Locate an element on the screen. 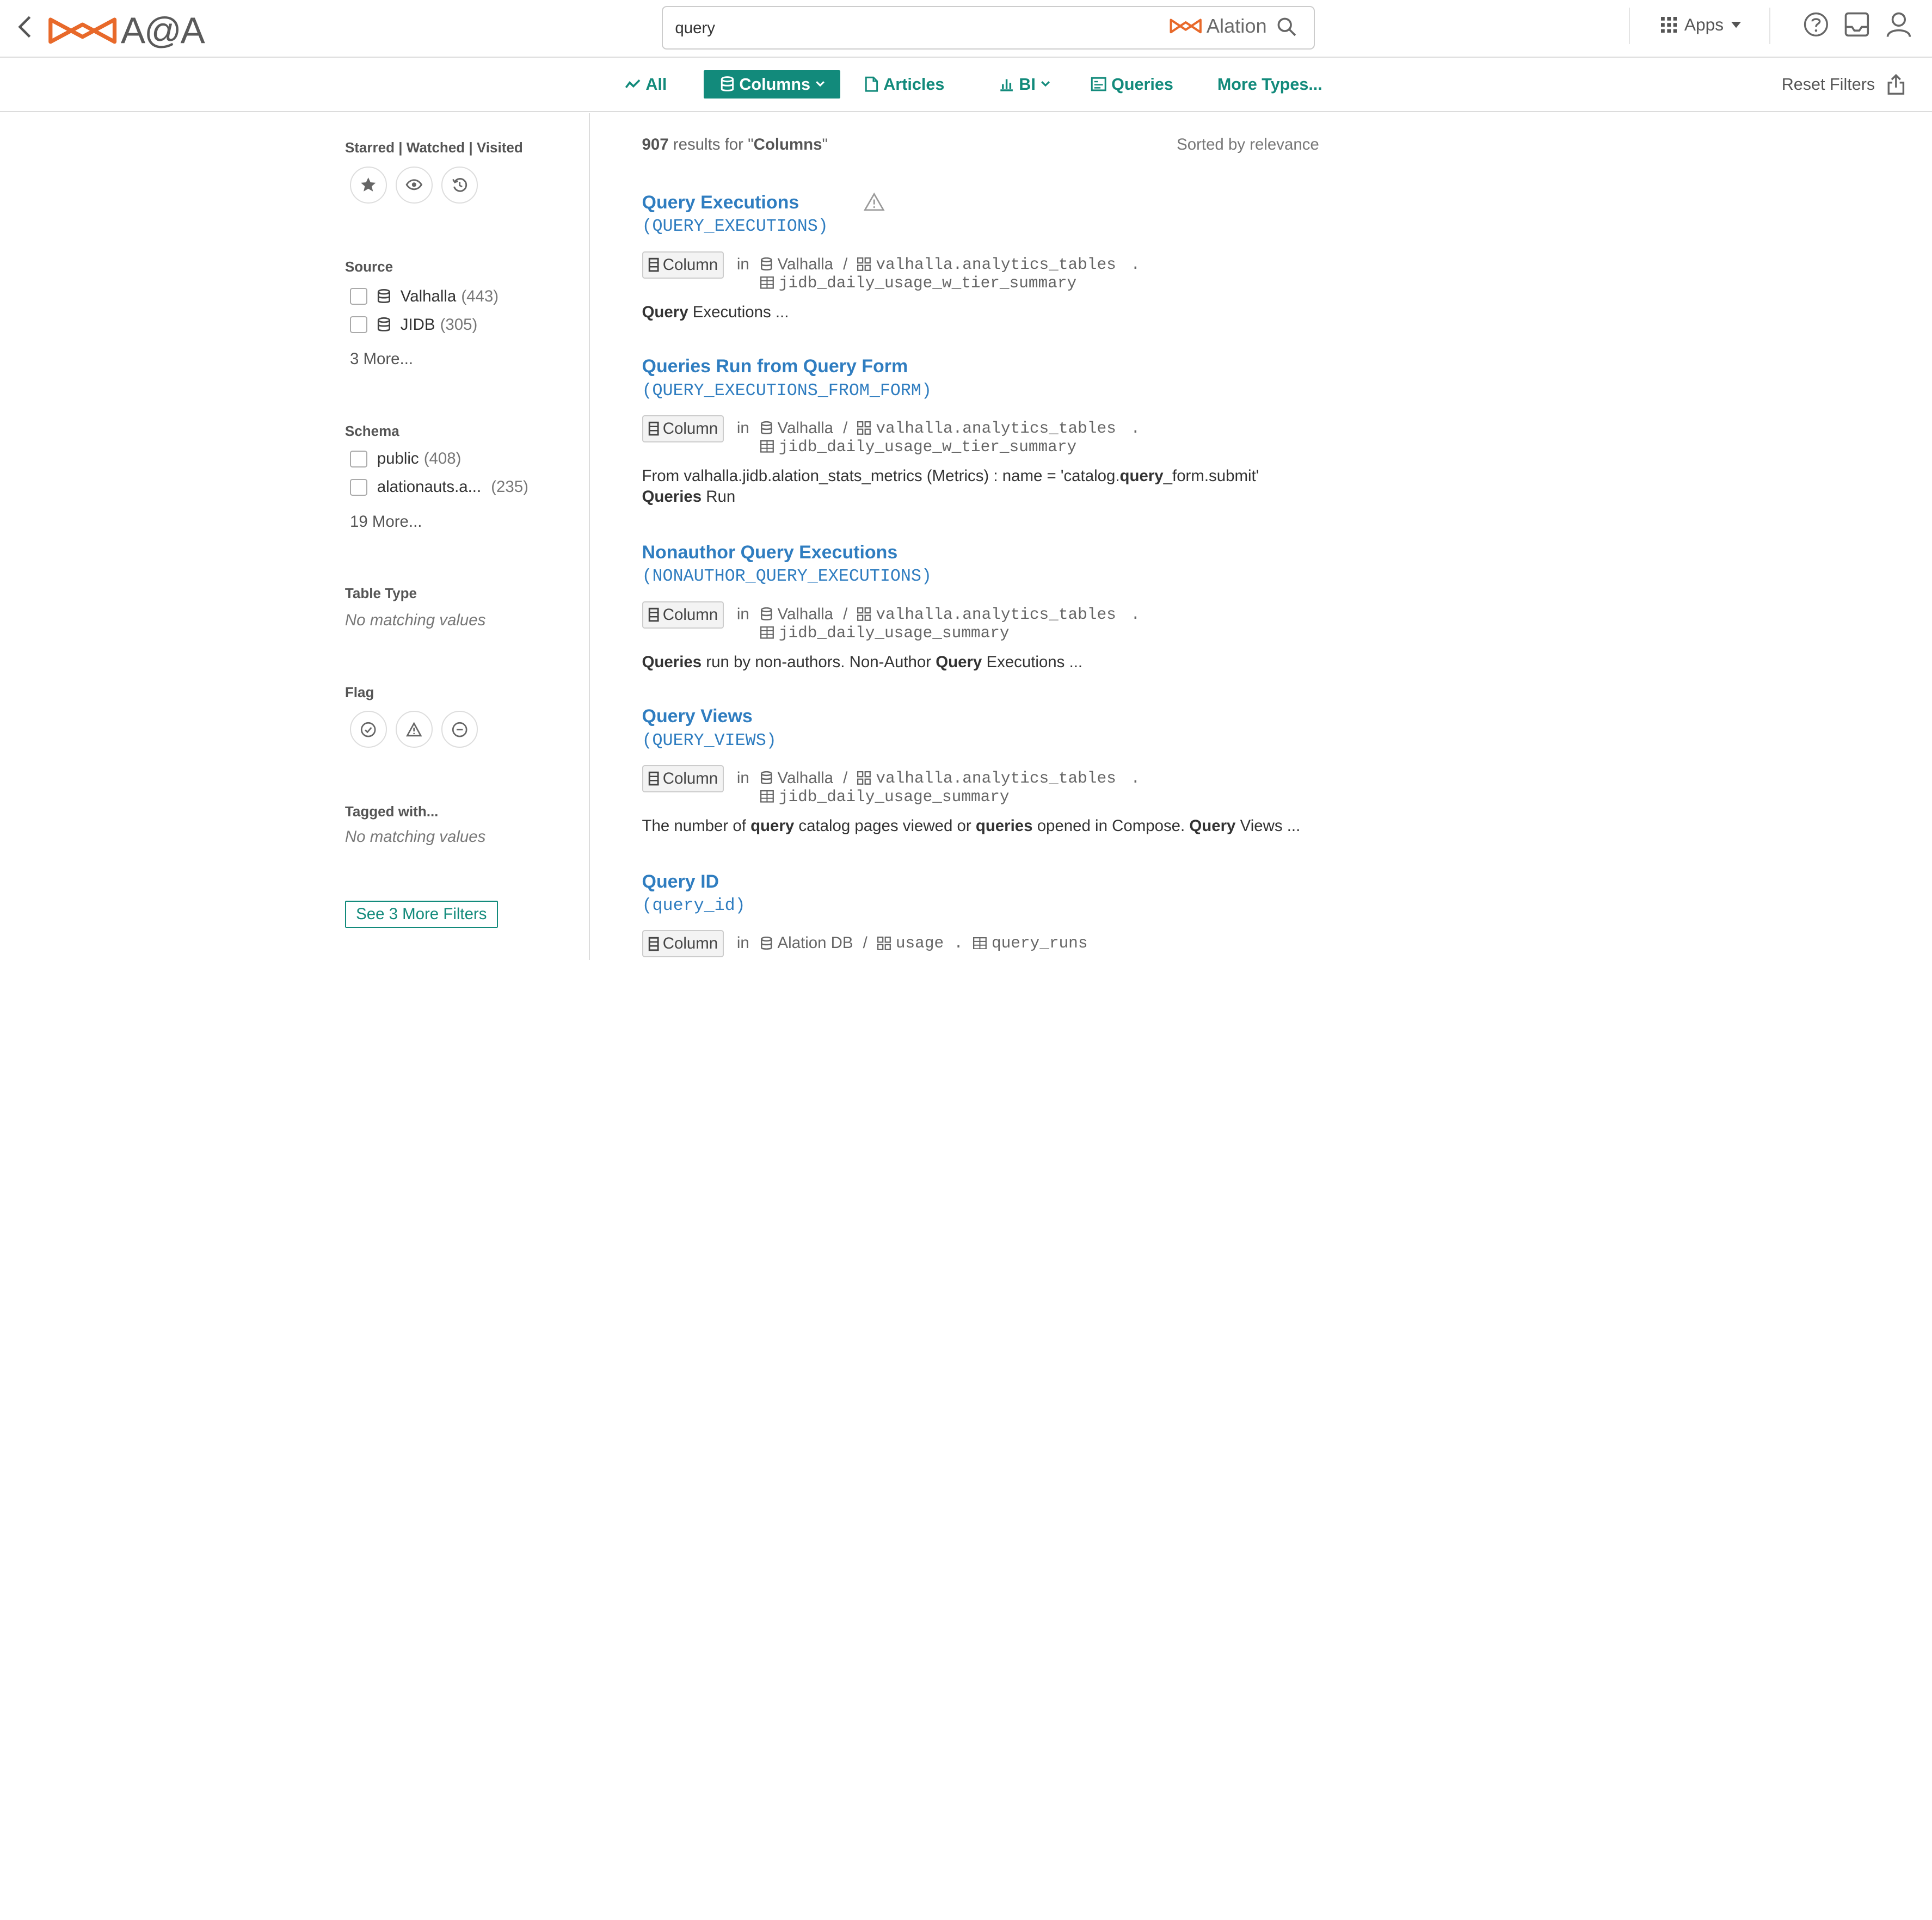  result-title: Query Views is located at coordinates (987, 718).